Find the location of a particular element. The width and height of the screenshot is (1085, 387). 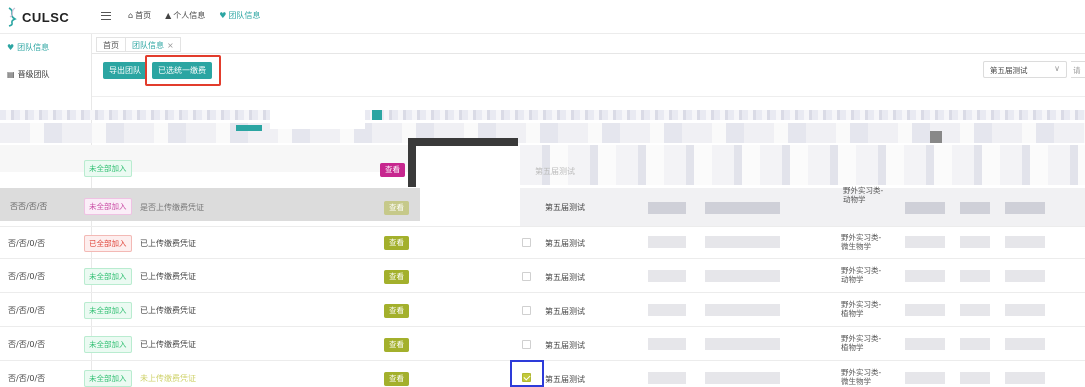

row-divider is located at coordinates (542, 258).